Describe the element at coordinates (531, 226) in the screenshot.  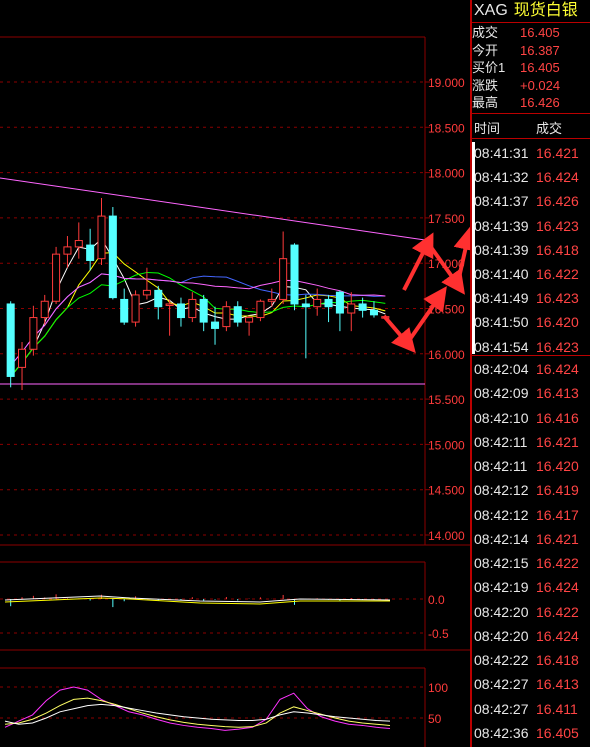
I see `tick-row: 08:41:39 16.423` at that location.